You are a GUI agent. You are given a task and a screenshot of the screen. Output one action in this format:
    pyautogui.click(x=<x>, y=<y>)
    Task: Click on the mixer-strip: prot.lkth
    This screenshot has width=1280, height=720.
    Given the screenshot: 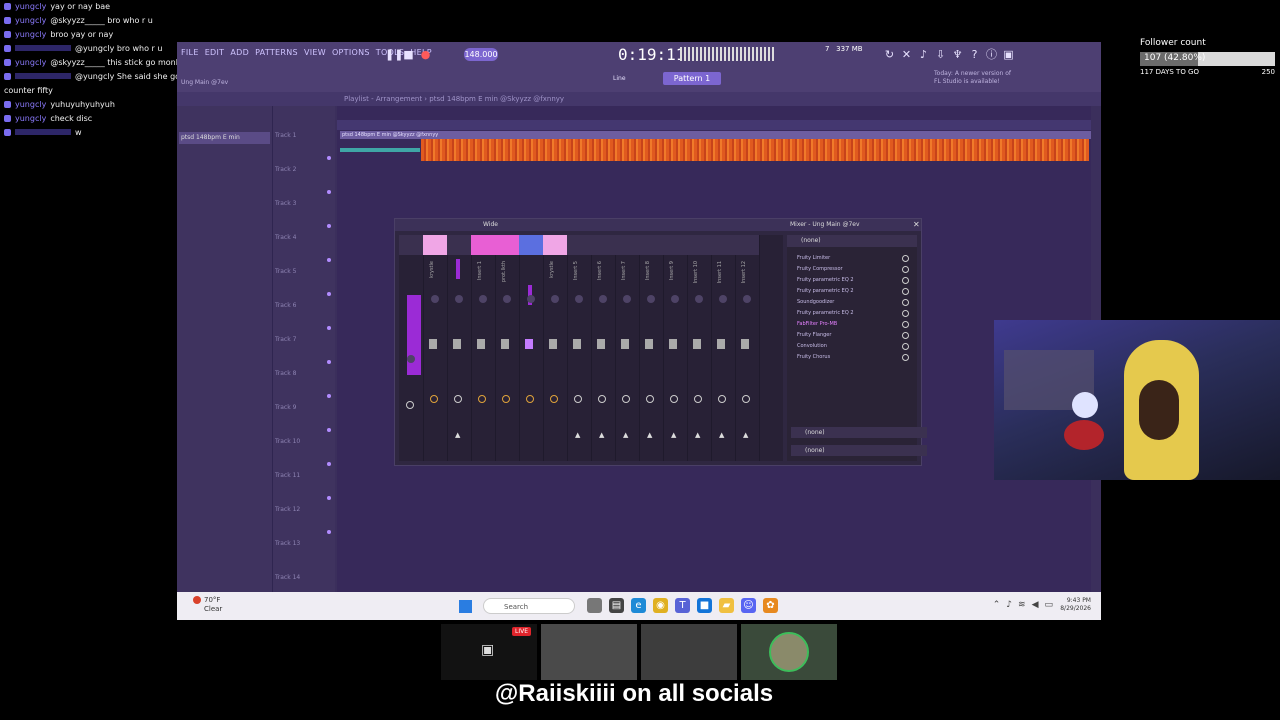 What is the action you would take?
    pyautogui.click(x=507, y=348)
    